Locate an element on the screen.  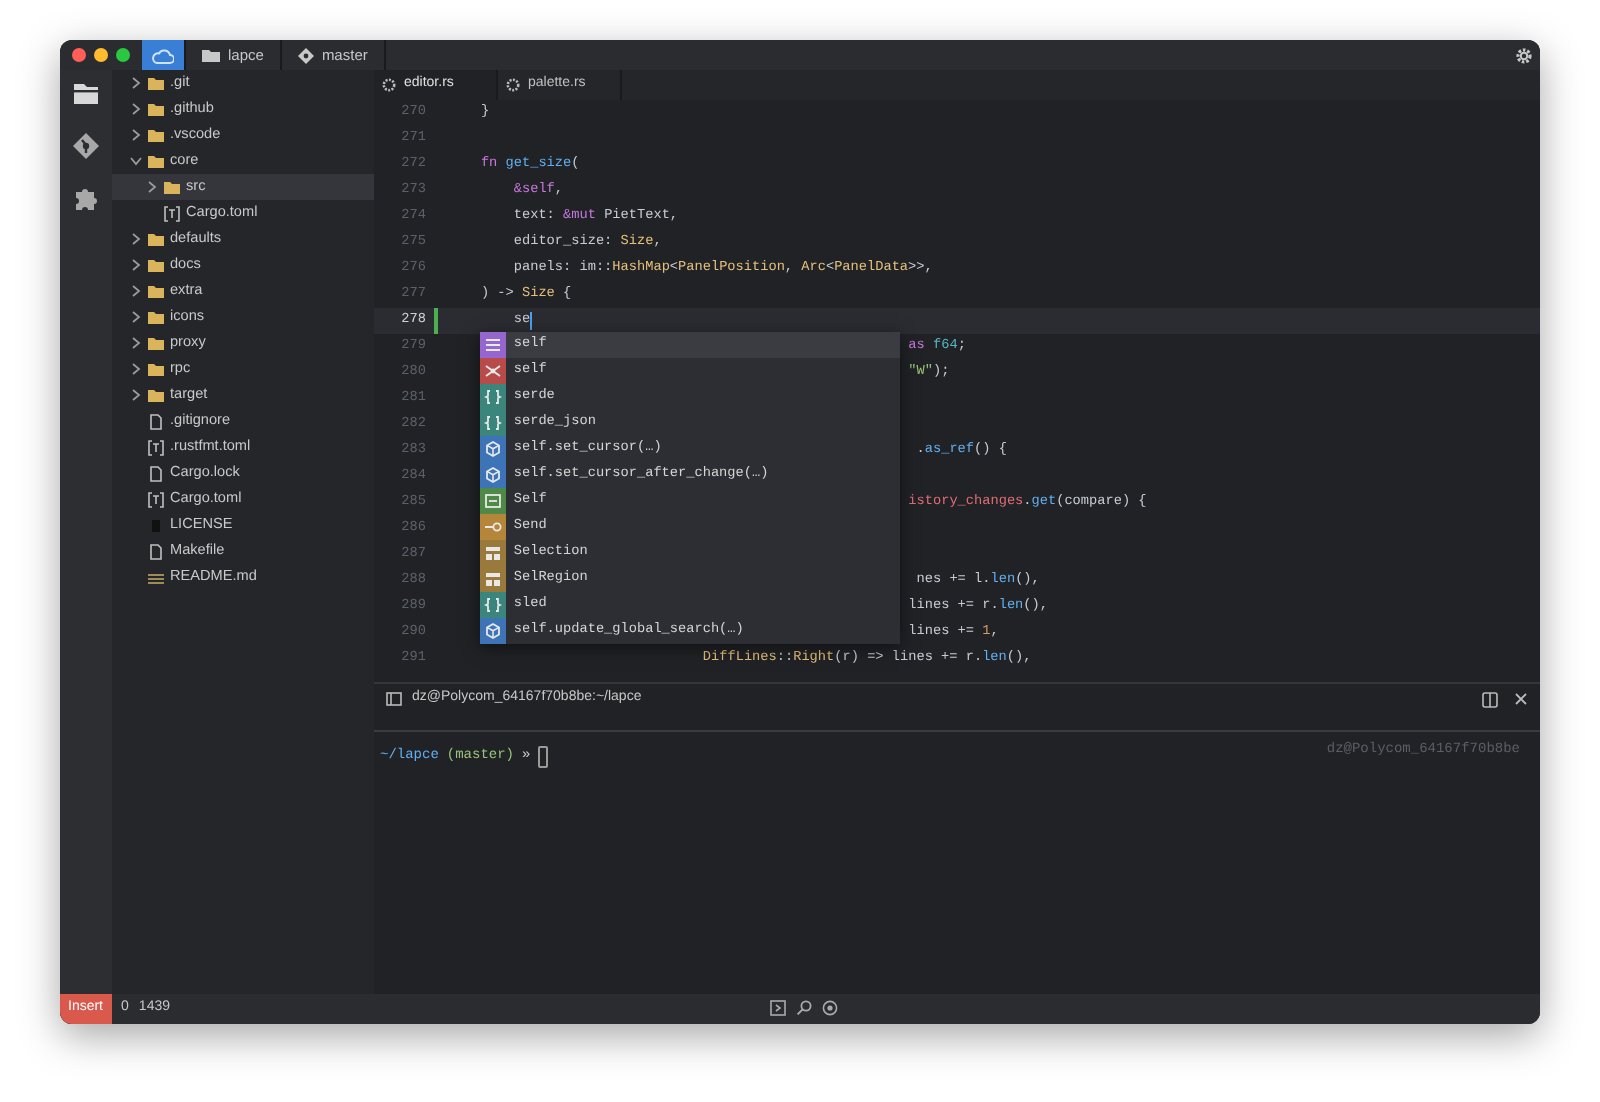
split-icon is located at coordinates (1490, 699).